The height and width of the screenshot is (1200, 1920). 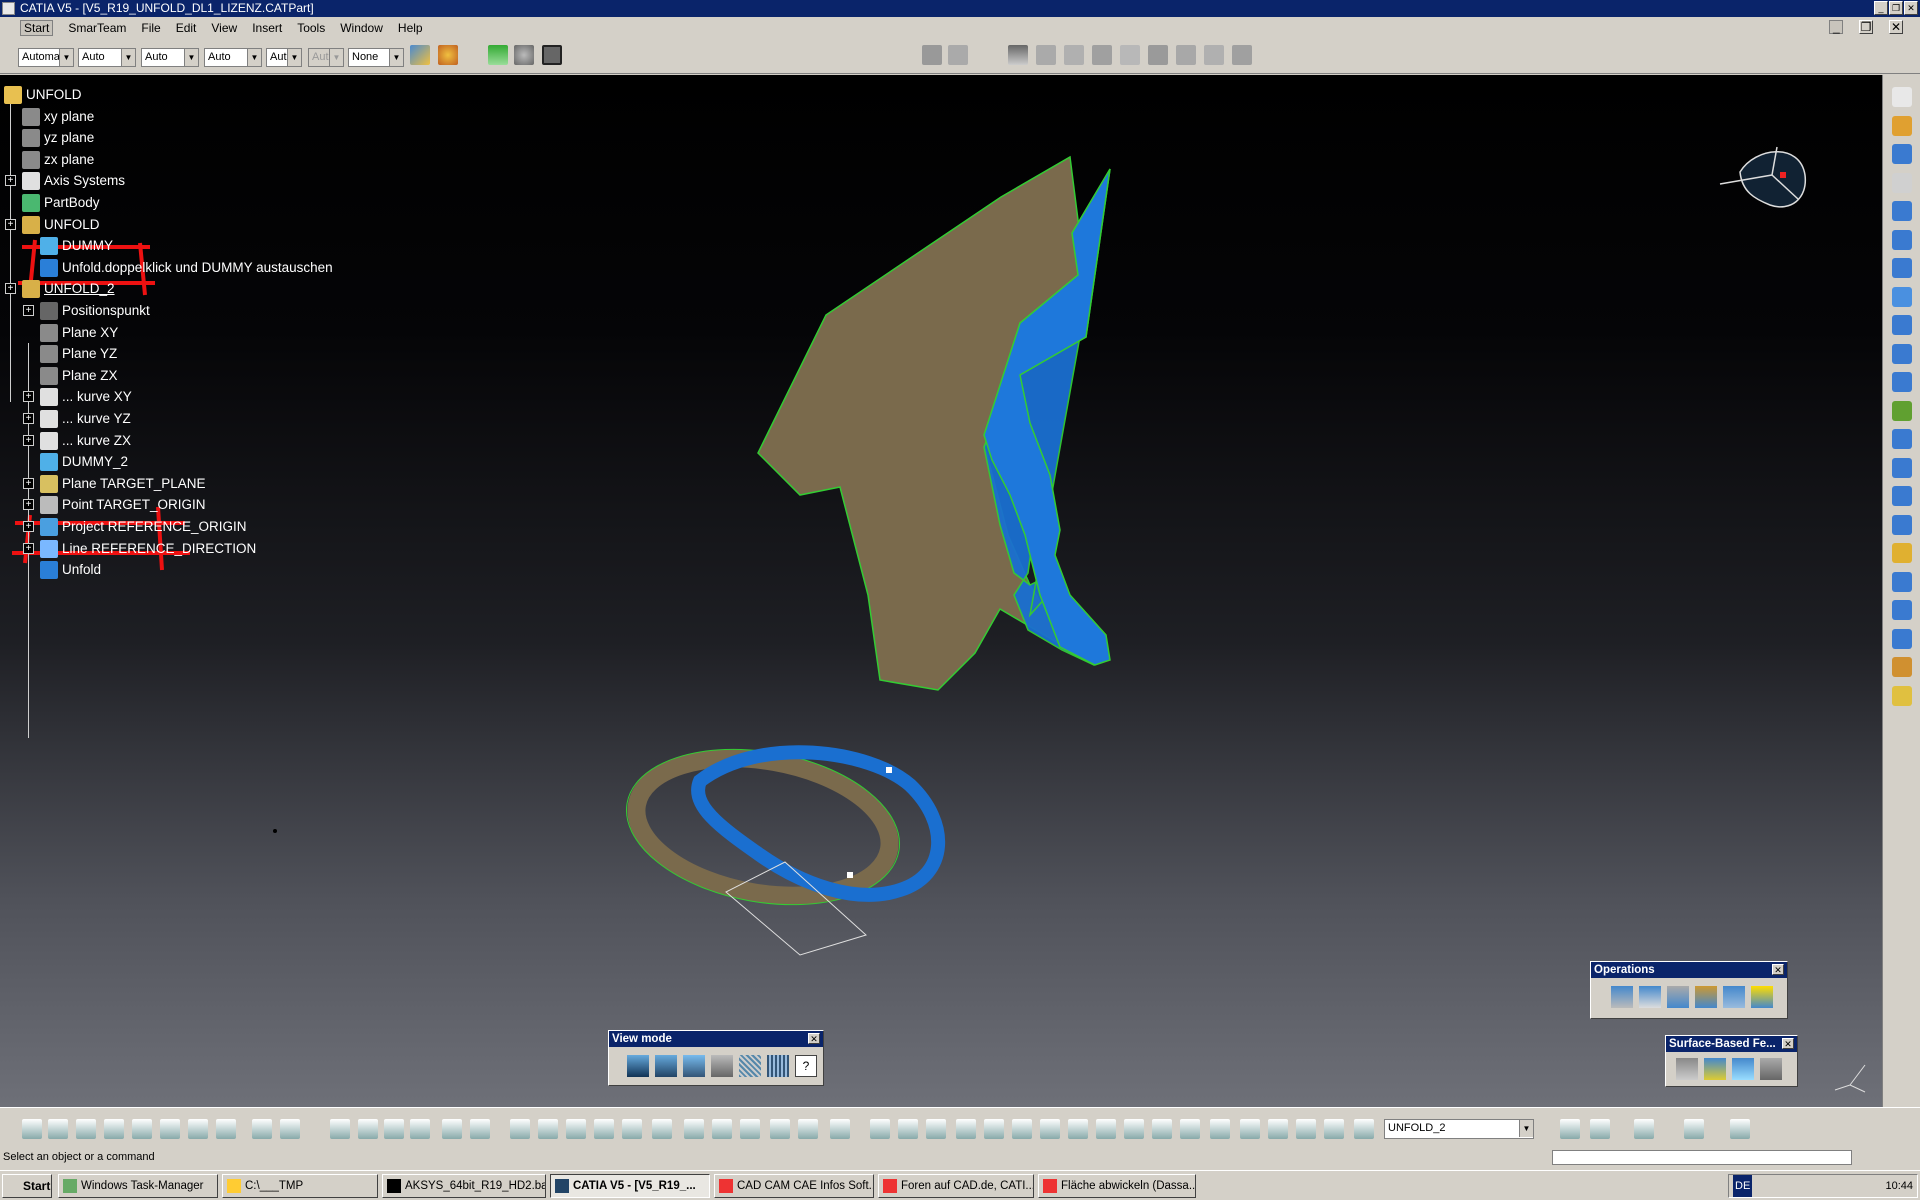 I want to click on right-tool-20-icon, so click(x=1902, y=667).